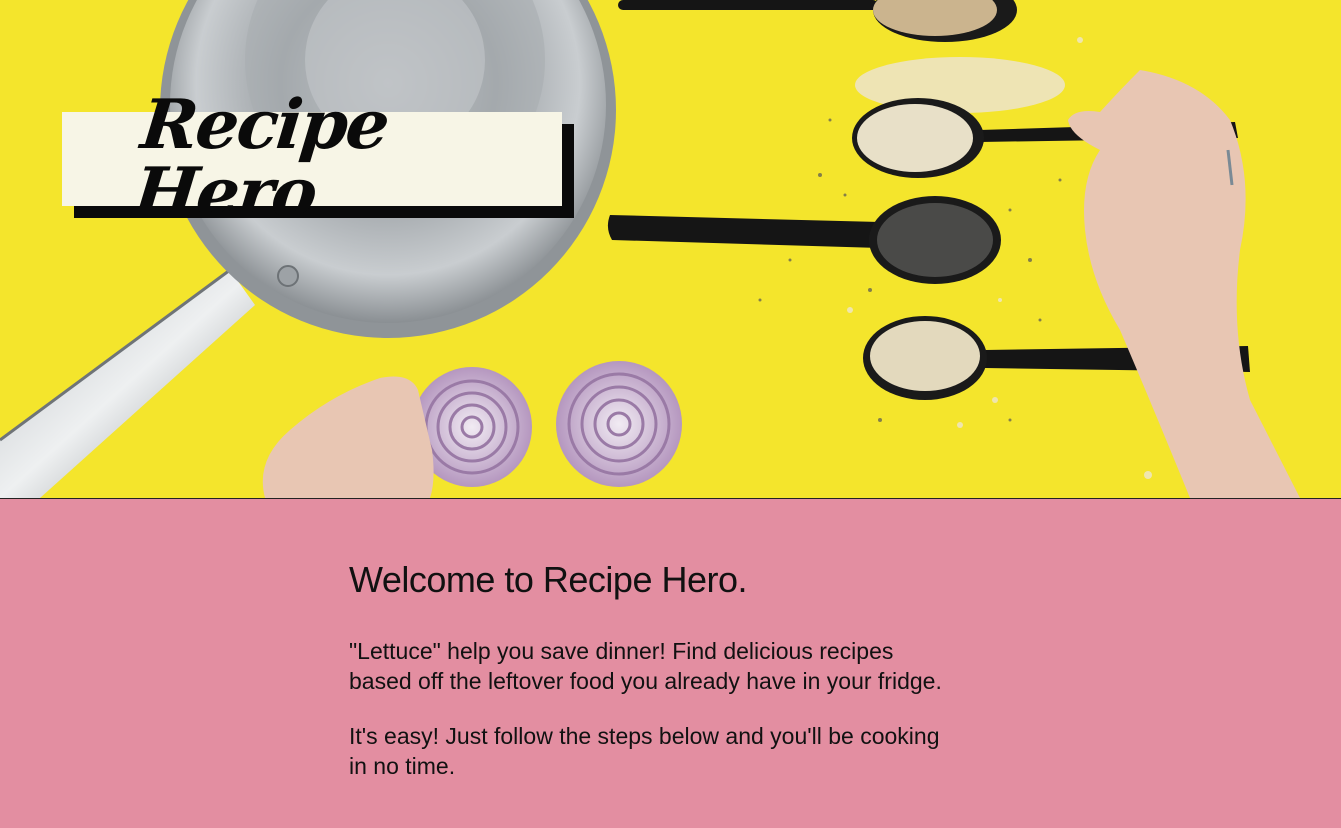 The width and height of the screenshot is (1341, 828). I want to click on right-hand, so click(1184, 284).